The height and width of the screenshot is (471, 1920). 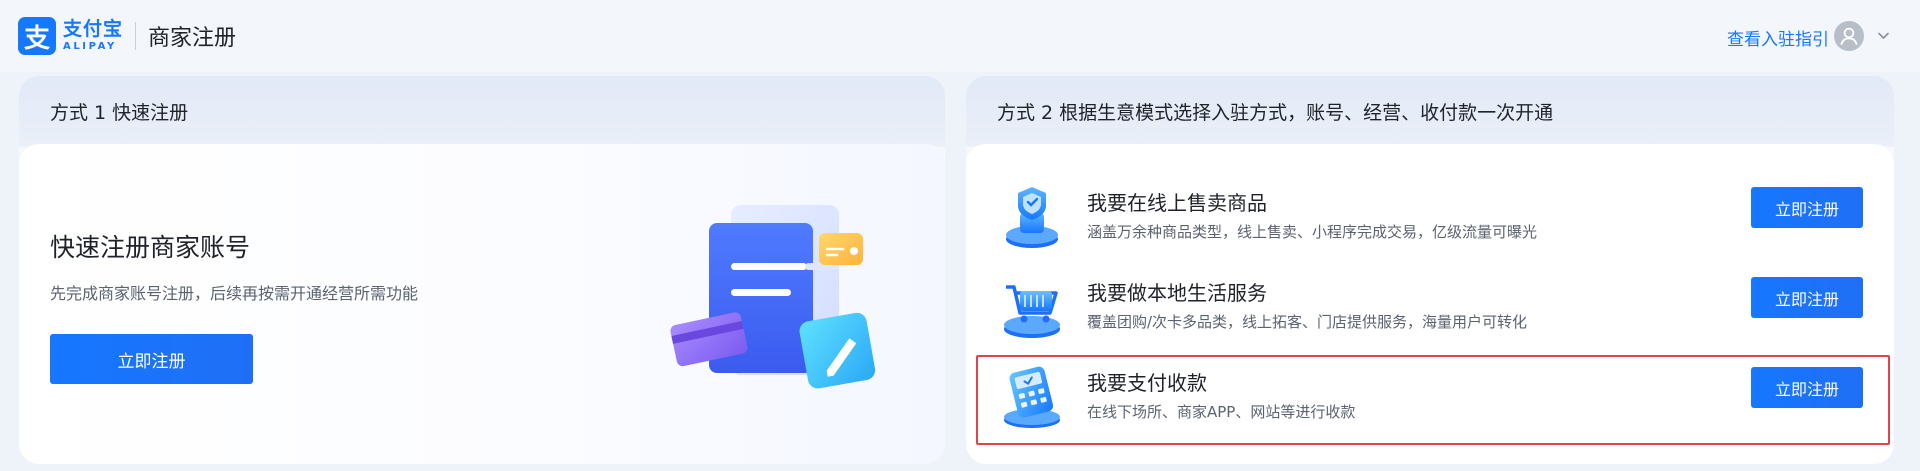 I want to click on option-title: 我要支付收款, so click(x=1147, y=383).